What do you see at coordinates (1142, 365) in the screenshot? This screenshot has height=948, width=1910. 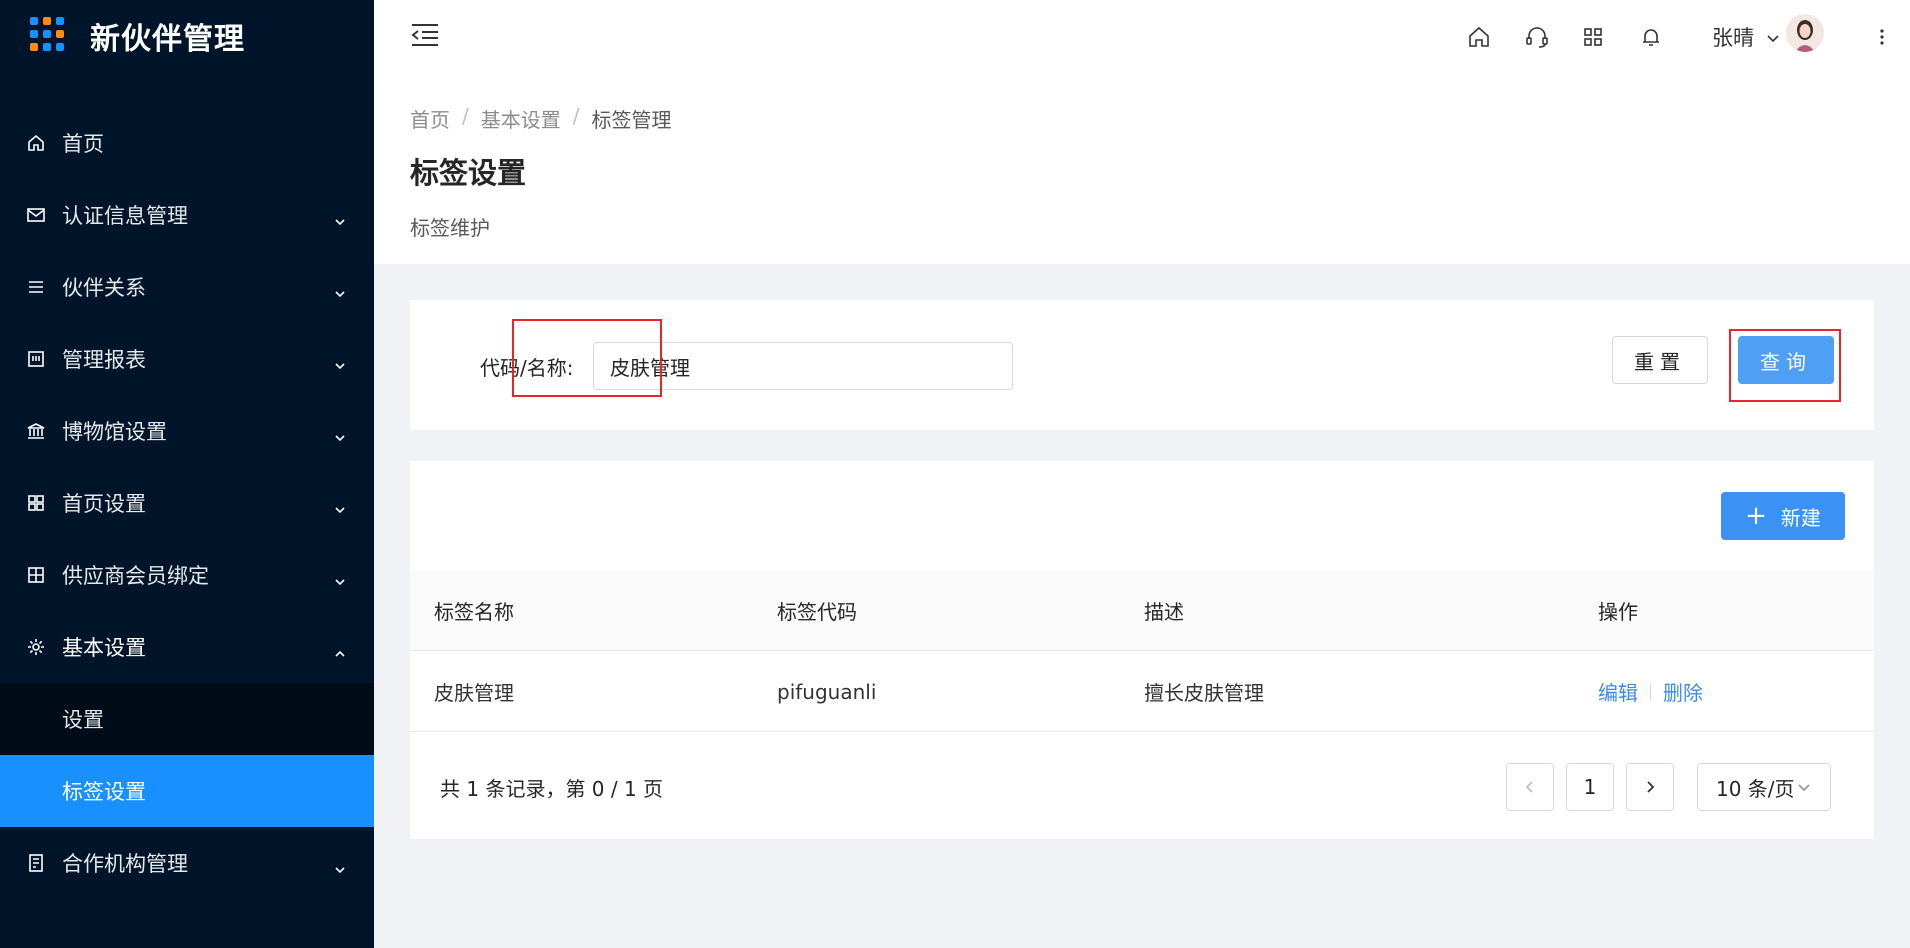 I see `search-form: 代码/名称: 重置 查询` at bounding box center [1142, 365].